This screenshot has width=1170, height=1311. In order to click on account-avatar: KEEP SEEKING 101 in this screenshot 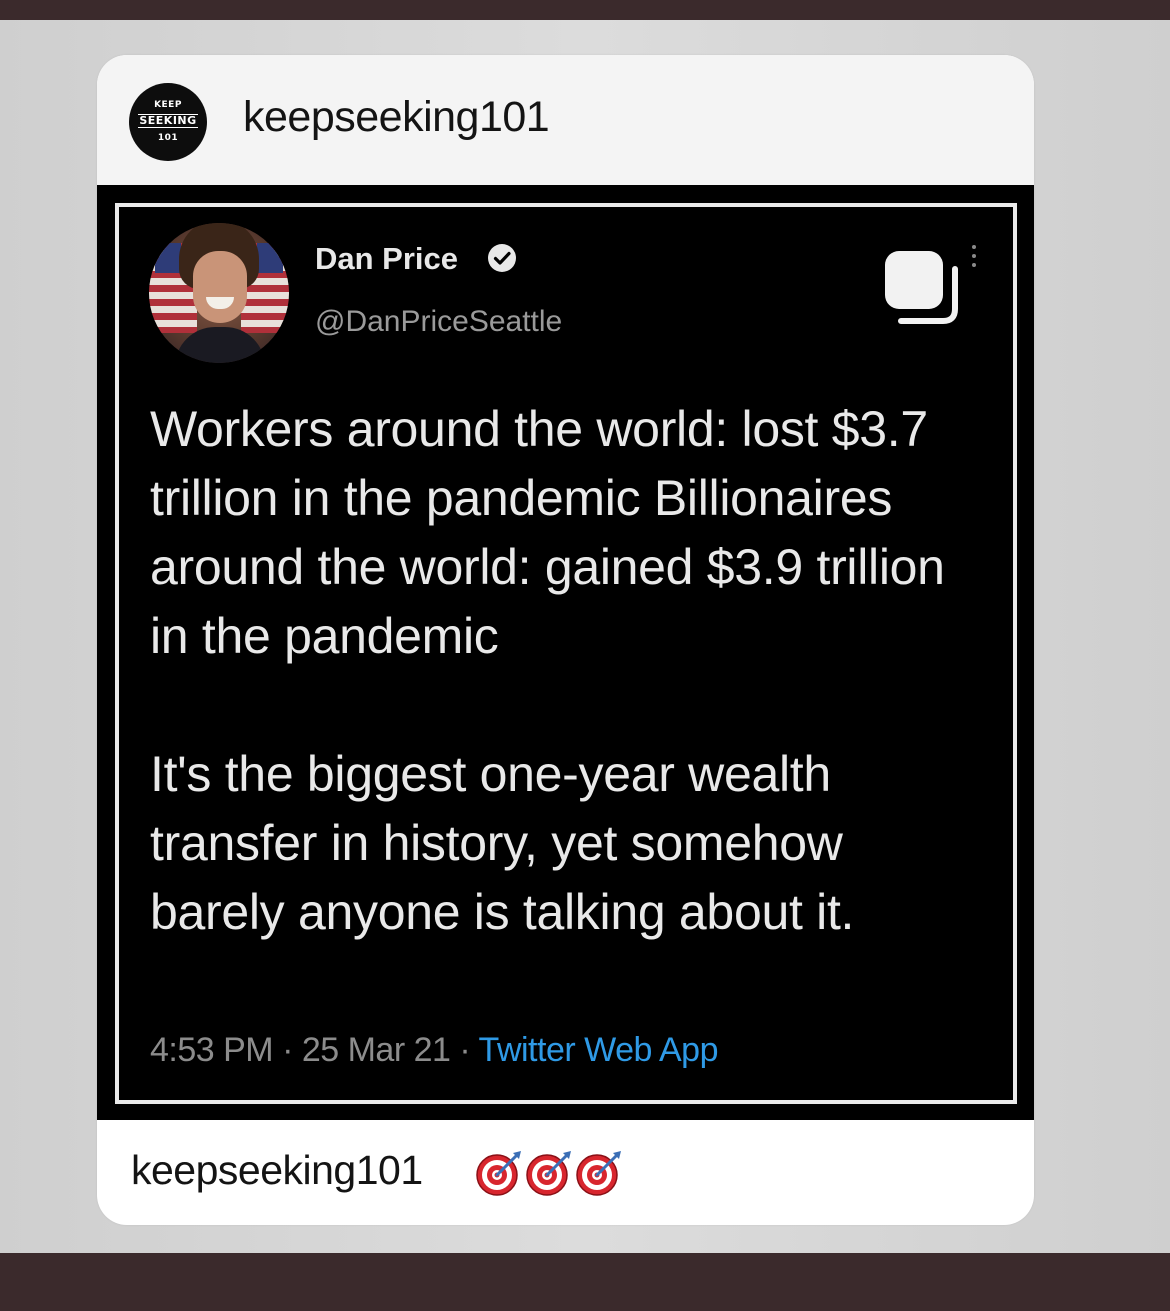, I will do `click(168, 122)`.